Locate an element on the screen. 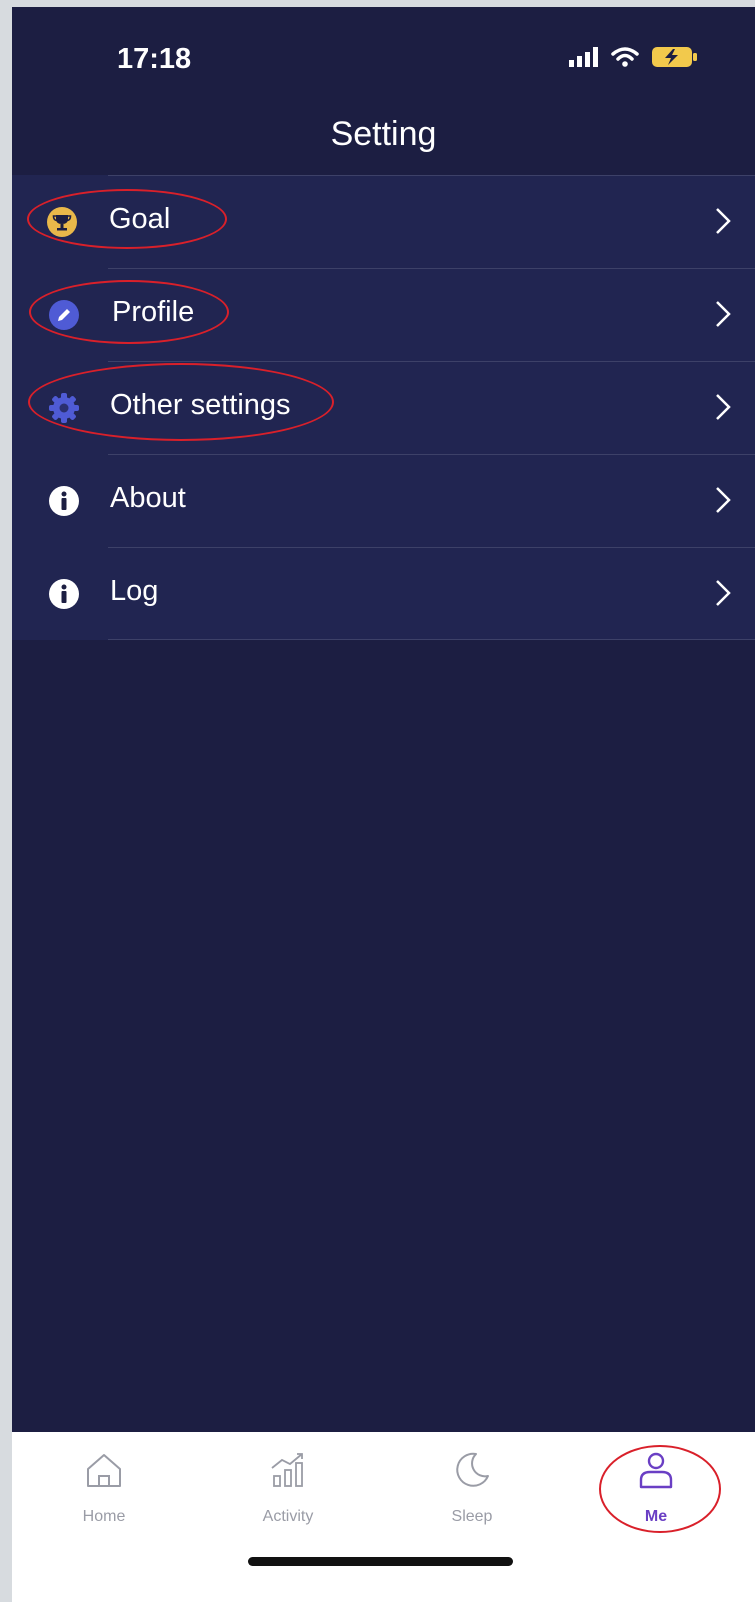  tab-label: Home is located at coordinates (104, 1516).